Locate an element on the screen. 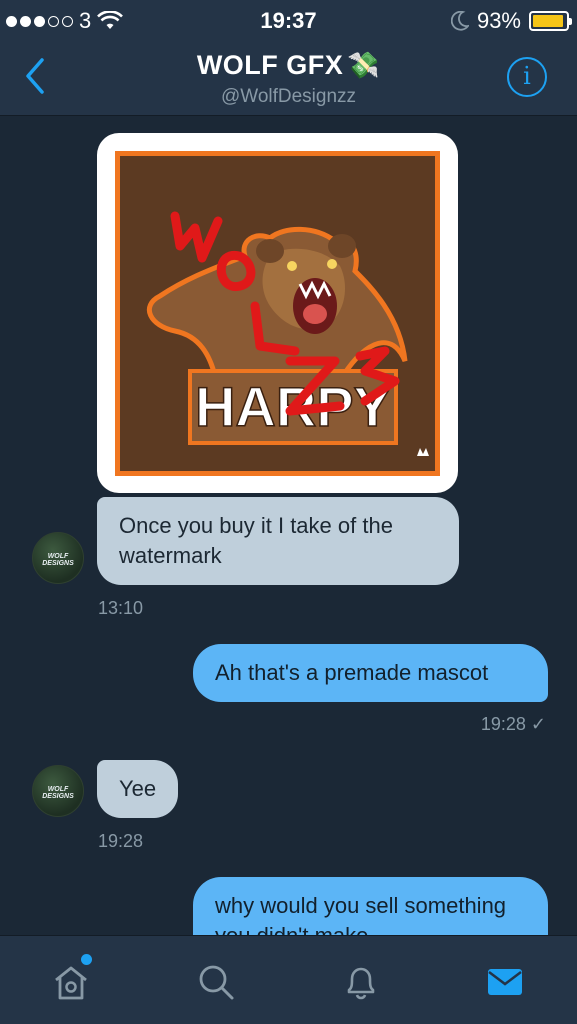  message-text: Yee is located at coordinates (138, 788).